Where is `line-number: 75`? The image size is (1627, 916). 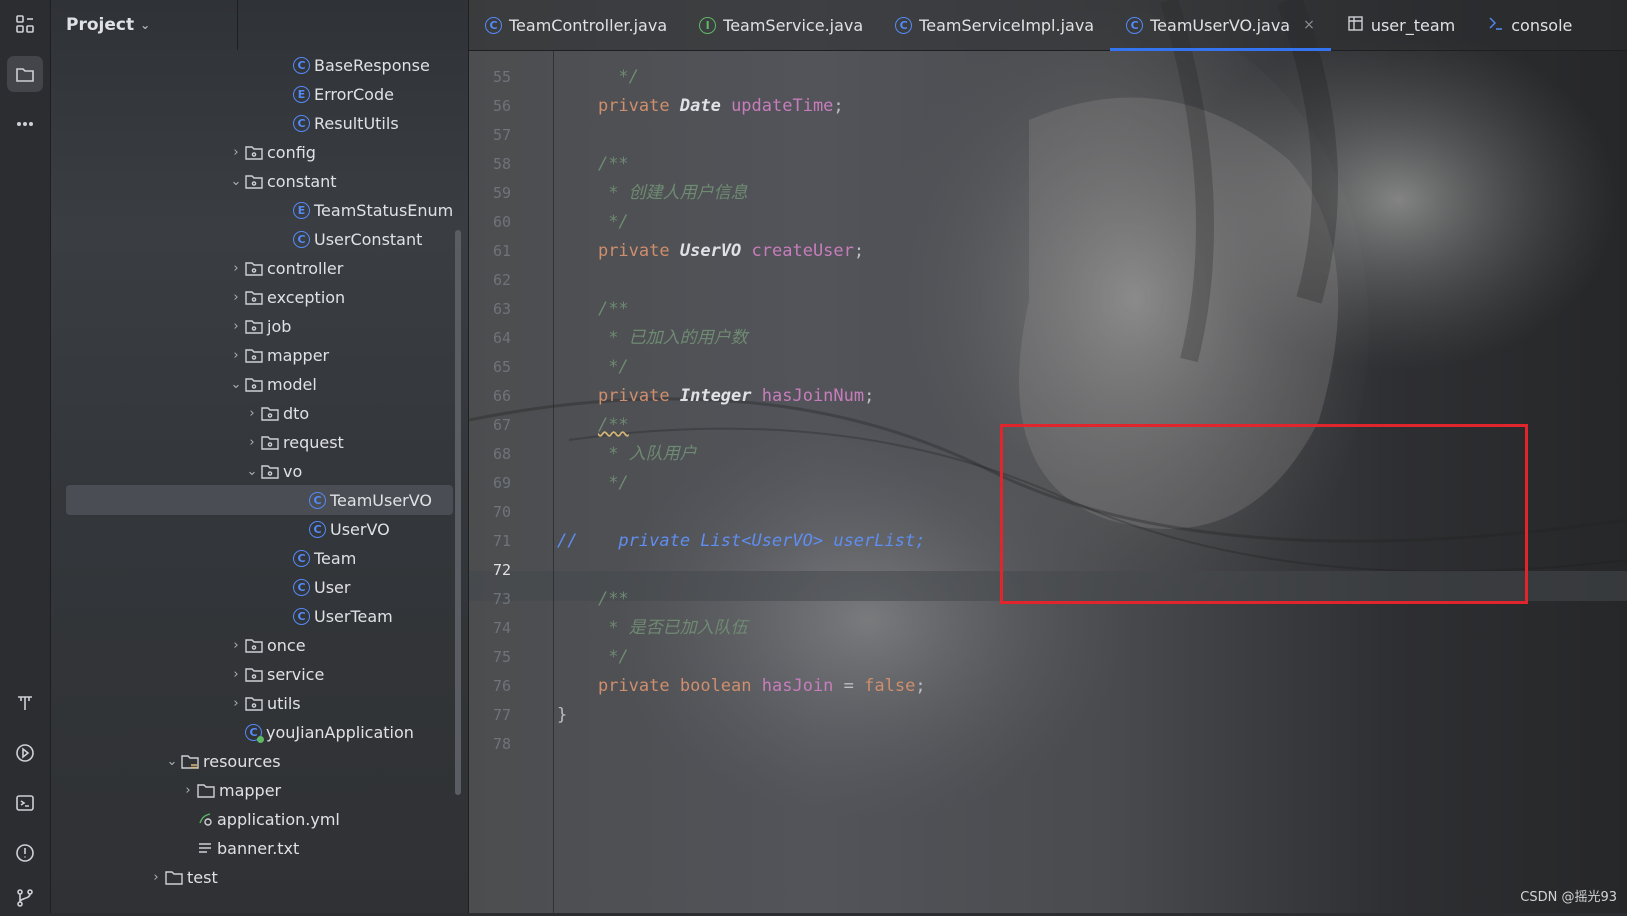 line-number: 75 is located at coordinates (490, 657).